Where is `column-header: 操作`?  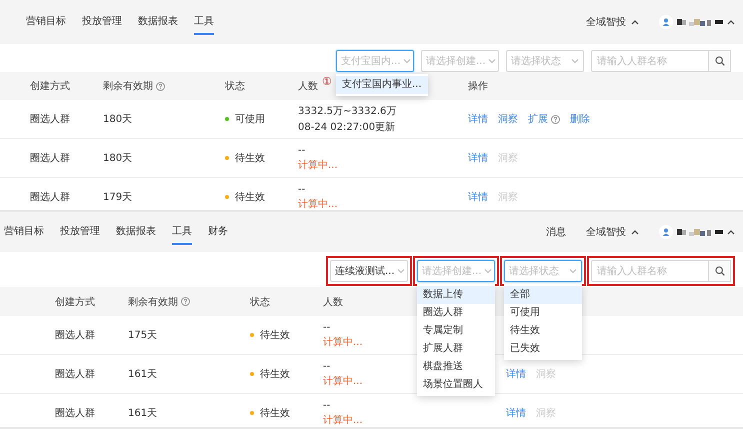 column-header: 操作 is located at coordinates (478, 86).